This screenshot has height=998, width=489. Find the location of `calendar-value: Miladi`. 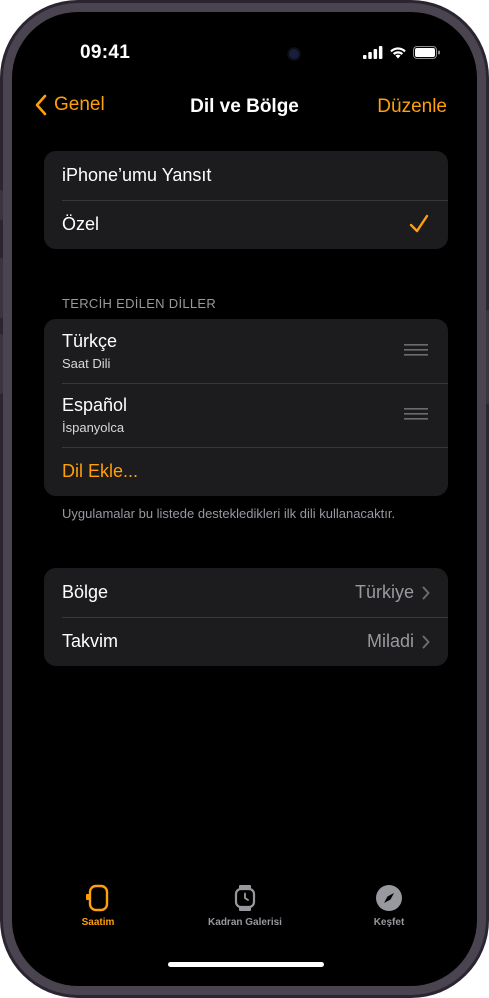

calendar-value: Miladi is located at coordinates (390, 641).